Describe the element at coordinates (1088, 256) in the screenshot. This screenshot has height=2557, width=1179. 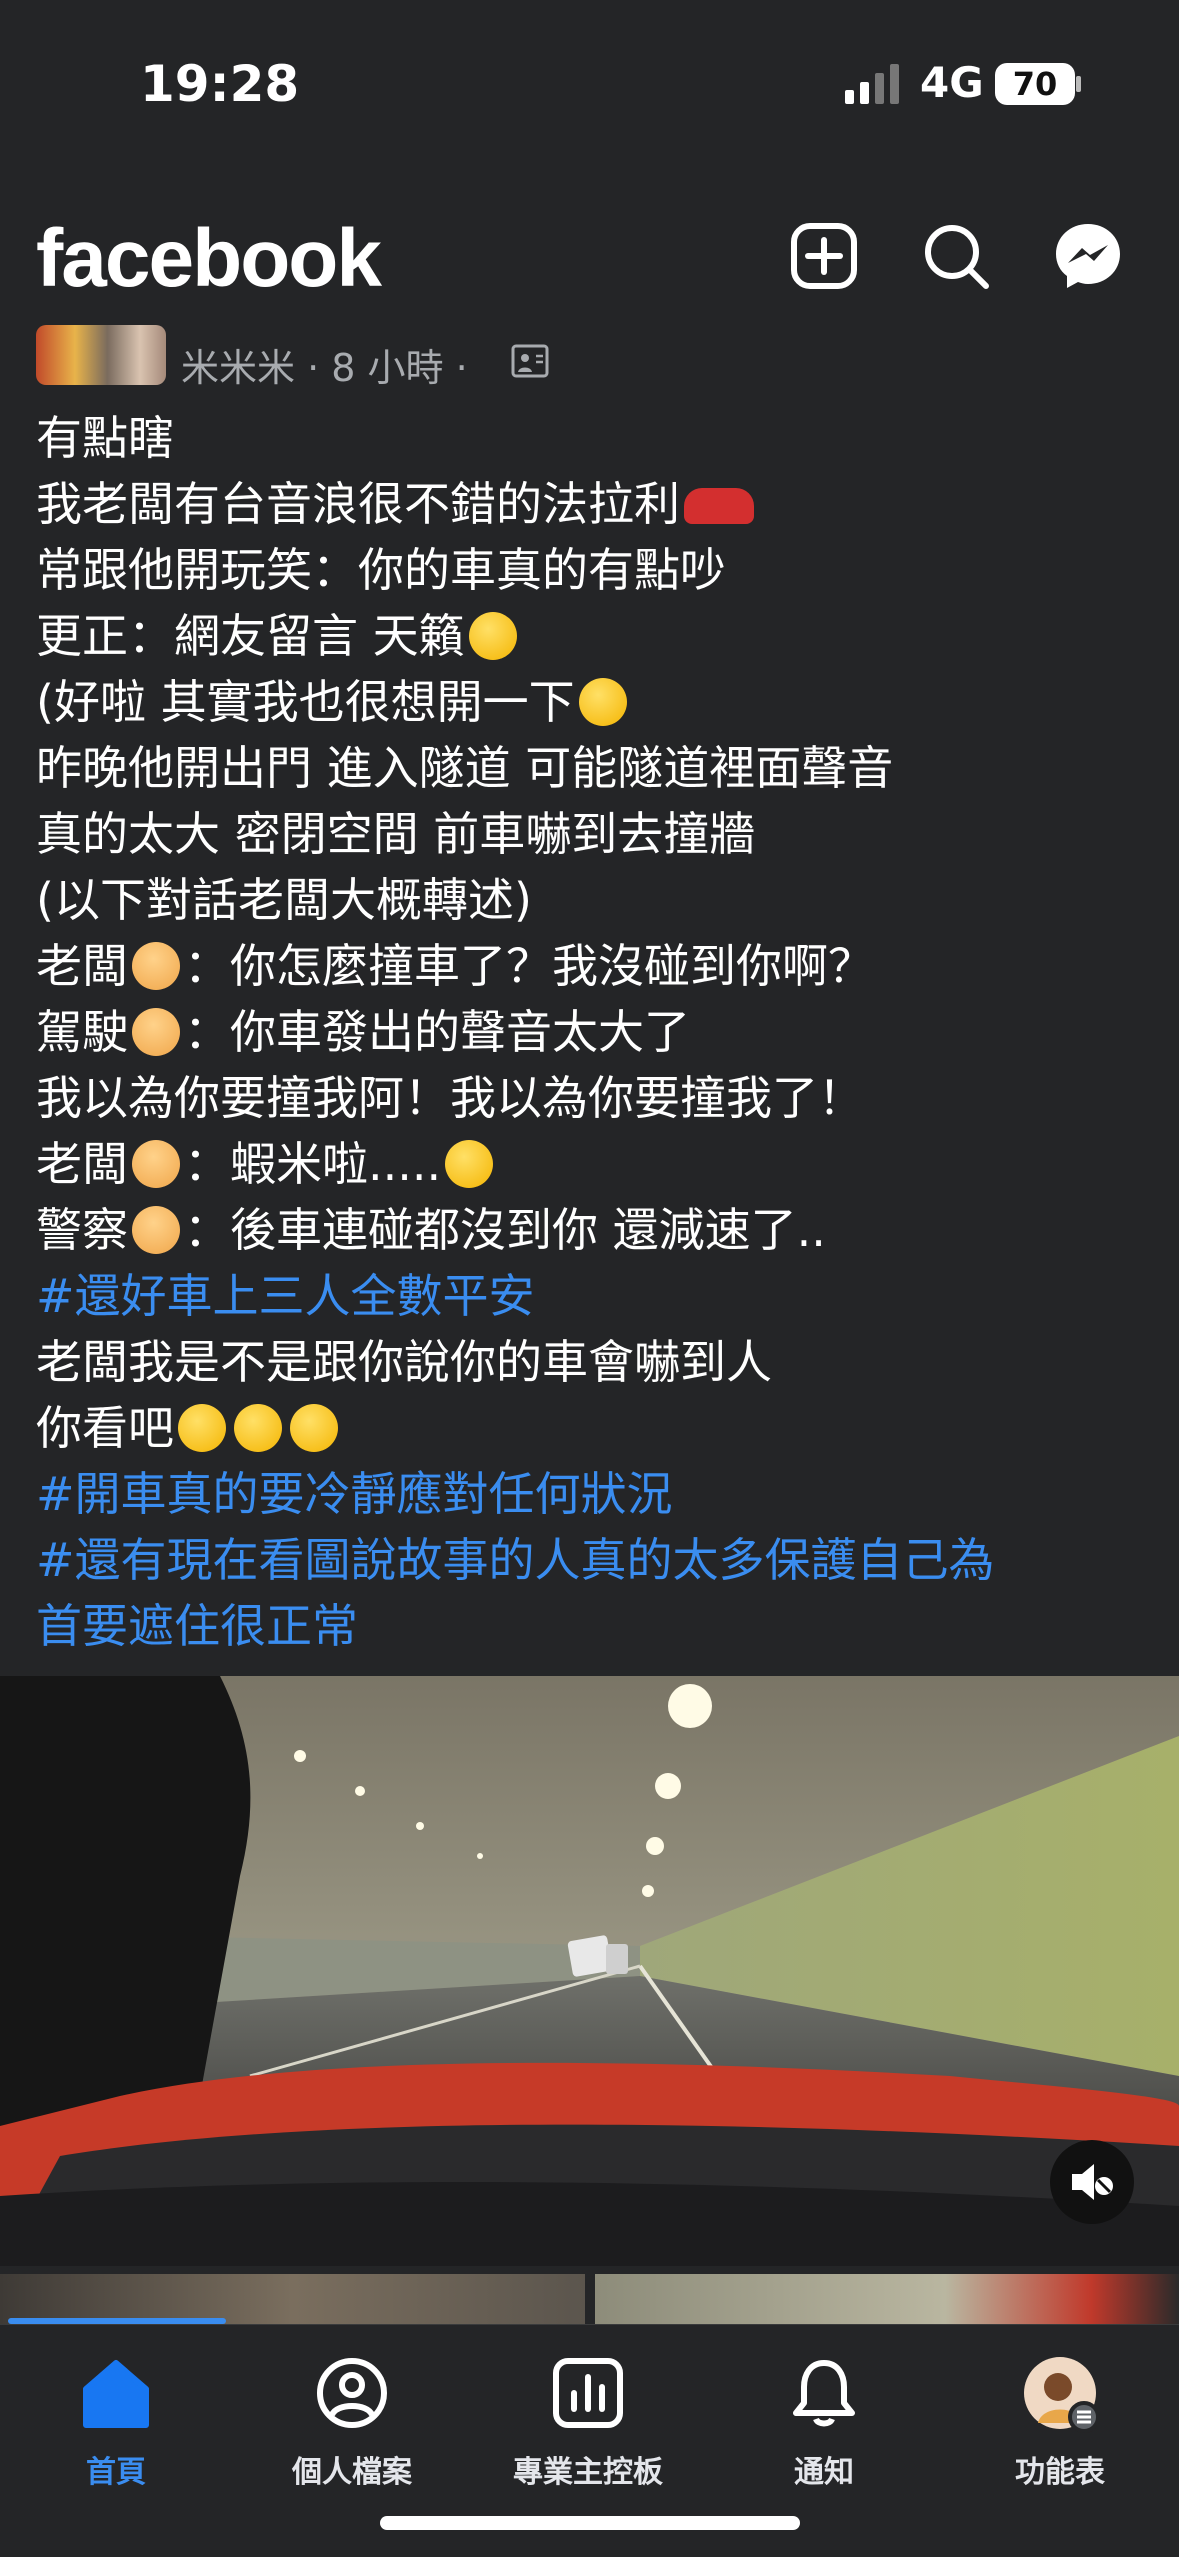
I see `messenger-icon` at that location.